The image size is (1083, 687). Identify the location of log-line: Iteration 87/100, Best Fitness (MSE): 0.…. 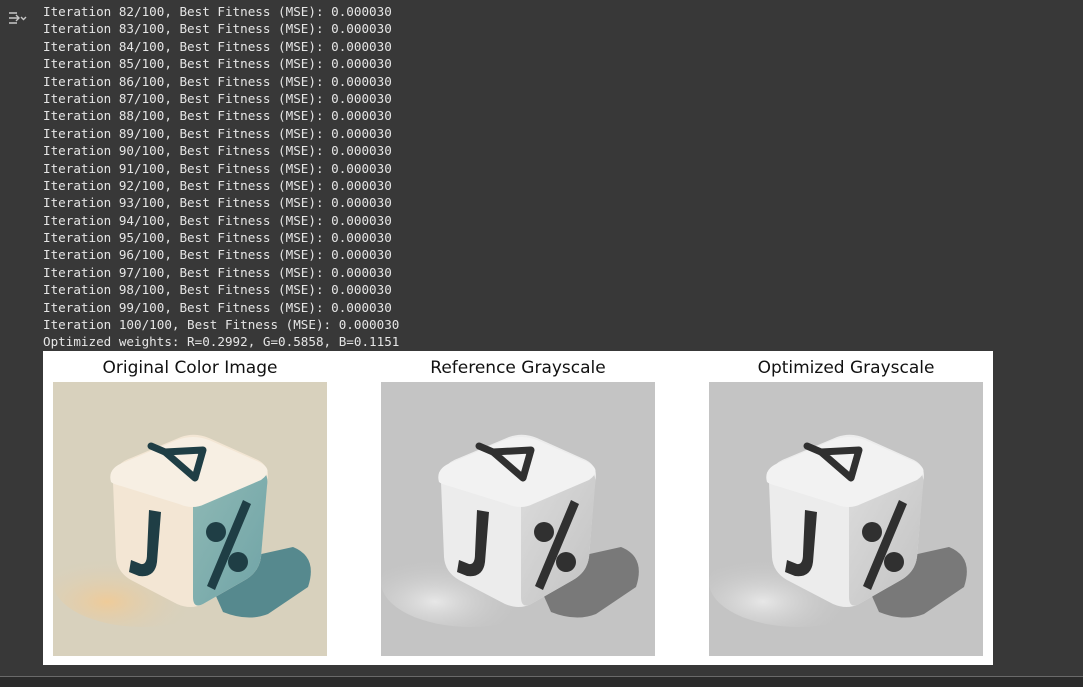
(217, 98).